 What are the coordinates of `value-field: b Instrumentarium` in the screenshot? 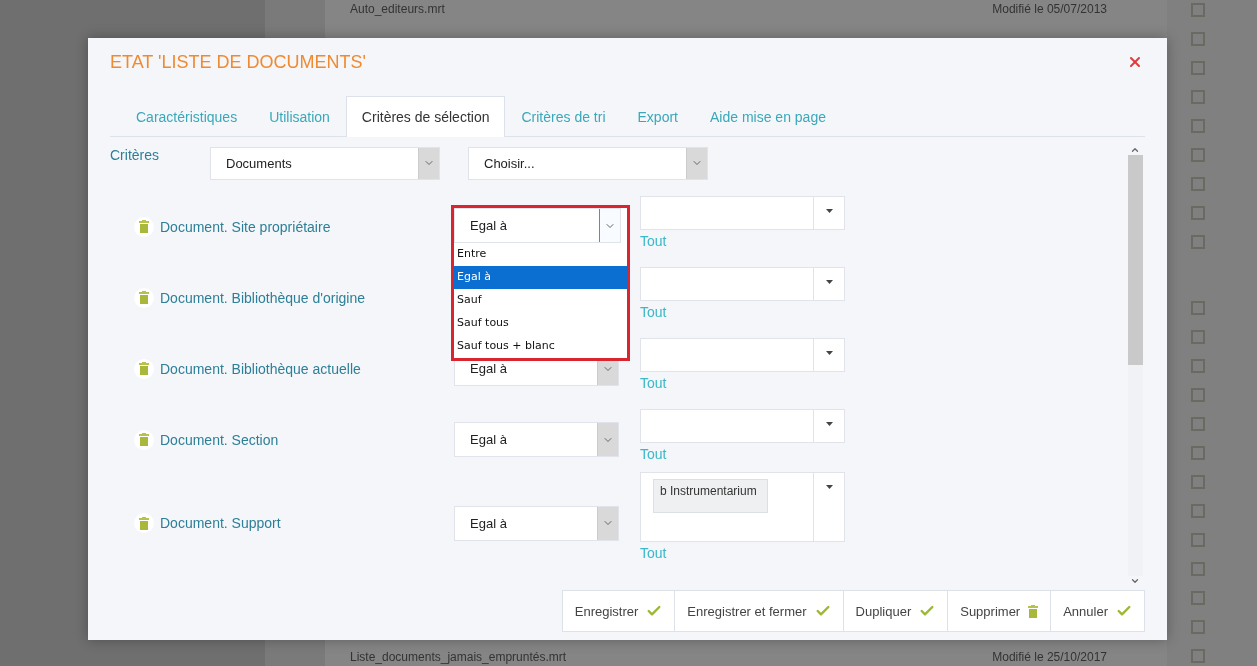 It's located at (742, 506).